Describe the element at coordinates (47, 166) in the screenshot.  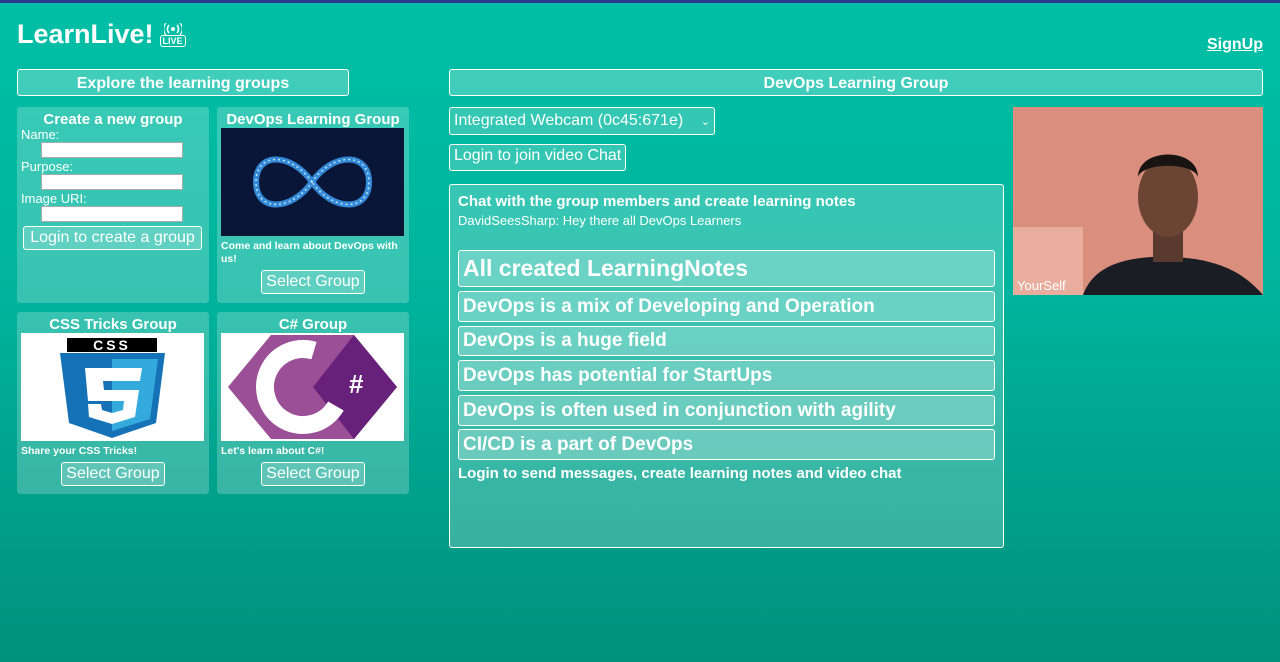
I see `purpose-label: Purpose:` at that location.